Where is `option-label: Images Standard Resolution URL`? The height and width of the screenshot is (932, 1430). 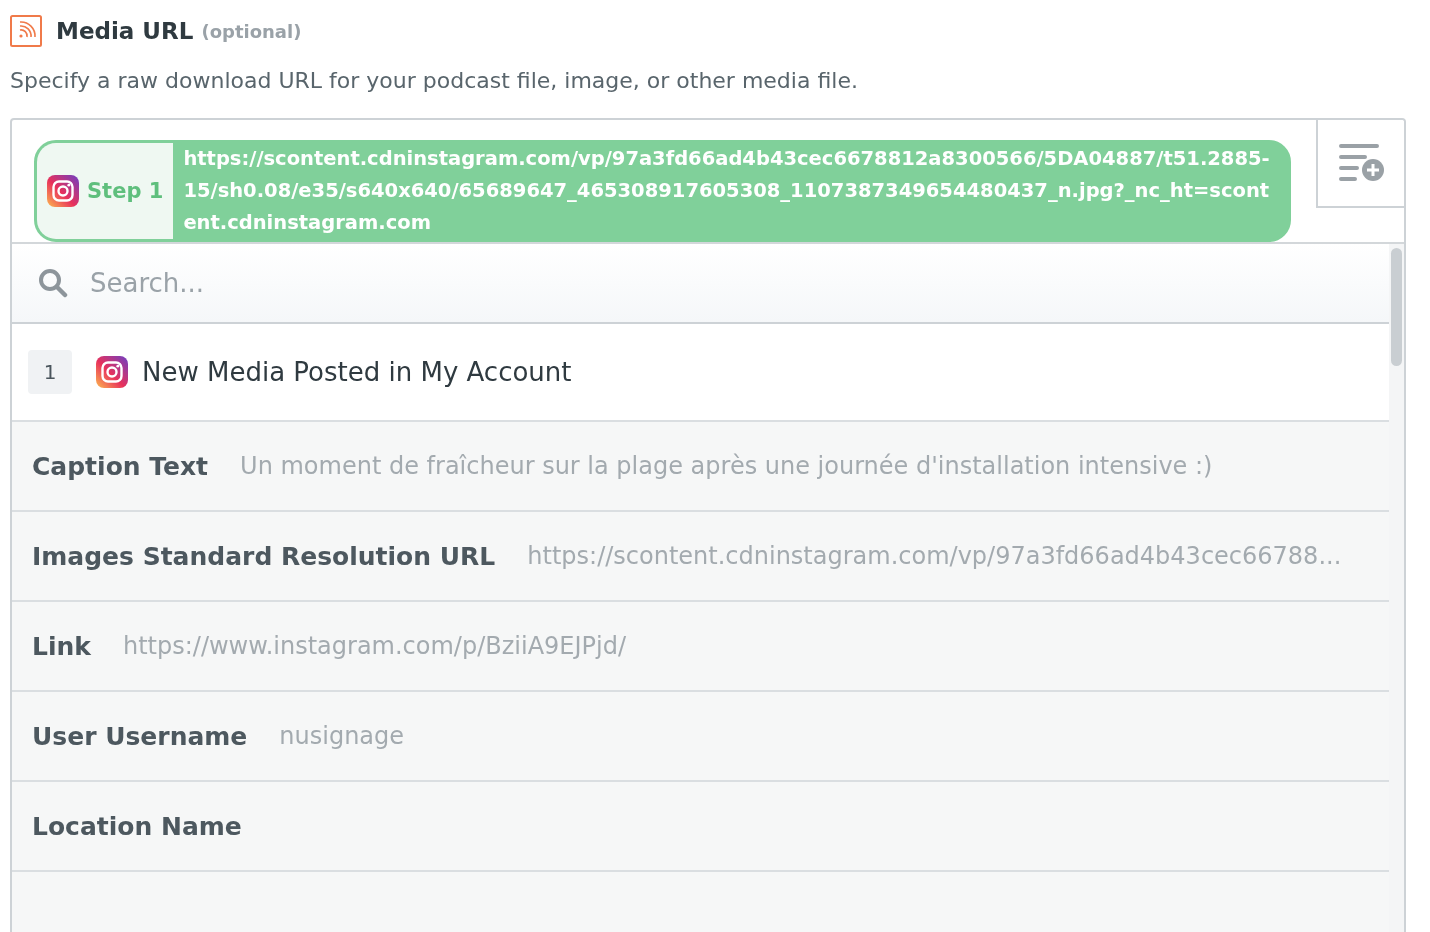 option-label: Images Standard Resolution URL is located at coordinates (264, 556).